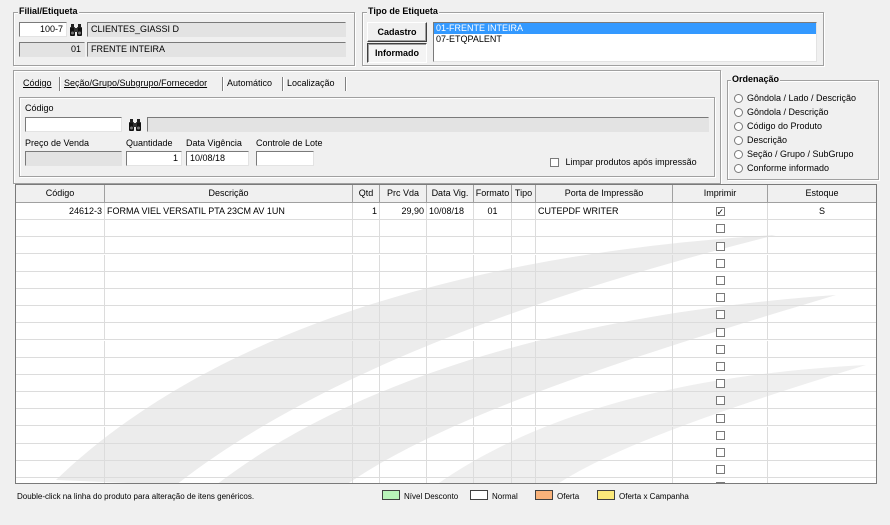 Image resolution: width=890 pixels, height=525 pixels. What do you see at coordinates (135, 83) in the screenshot?
I see `tab-secao: Seção/Grupo/Subgrupo/Fornecedor` at bounding box center [135, 83].